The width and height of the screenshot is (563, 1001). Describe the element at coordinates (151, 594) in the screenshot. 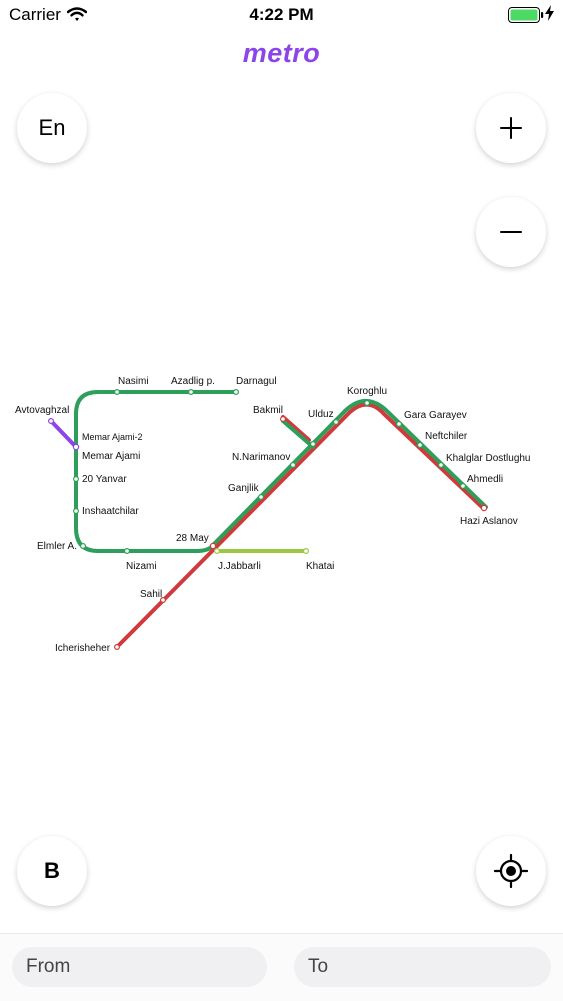

I see `station-sahil: Sahil` at that location.